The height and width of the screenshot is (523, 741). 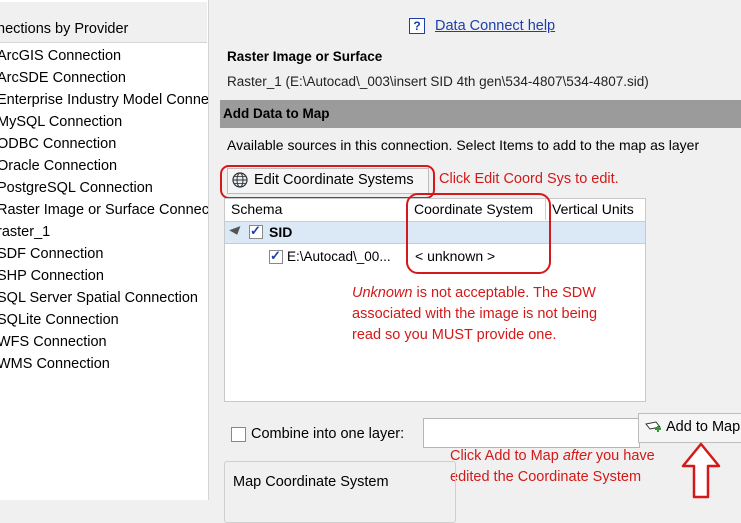 What do you see at coordinates (238, 434) in the screenshot?
I see `combine-layers-checkbox` at bounding box center [238, 434].